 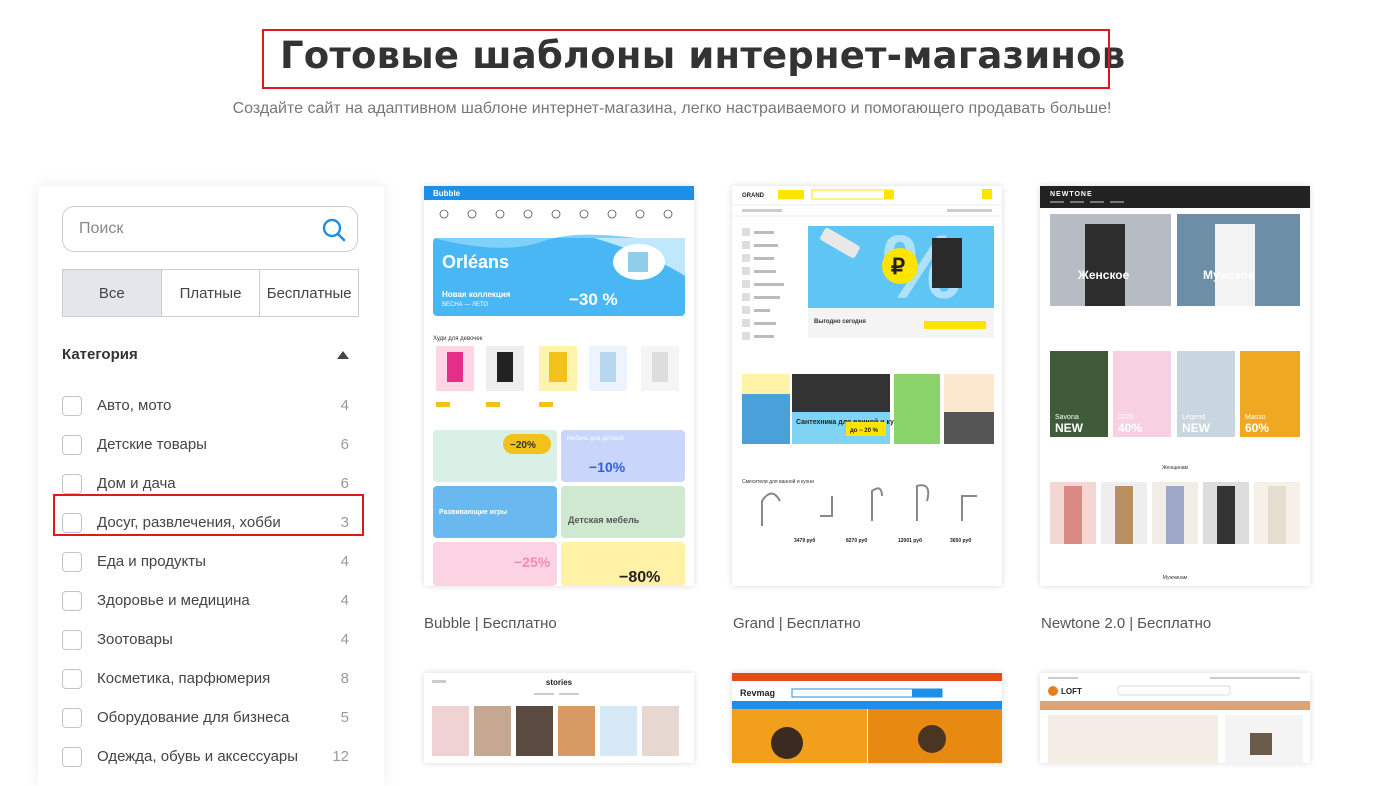 I want to click on category-header: Категория, so click(x=205, y=354).